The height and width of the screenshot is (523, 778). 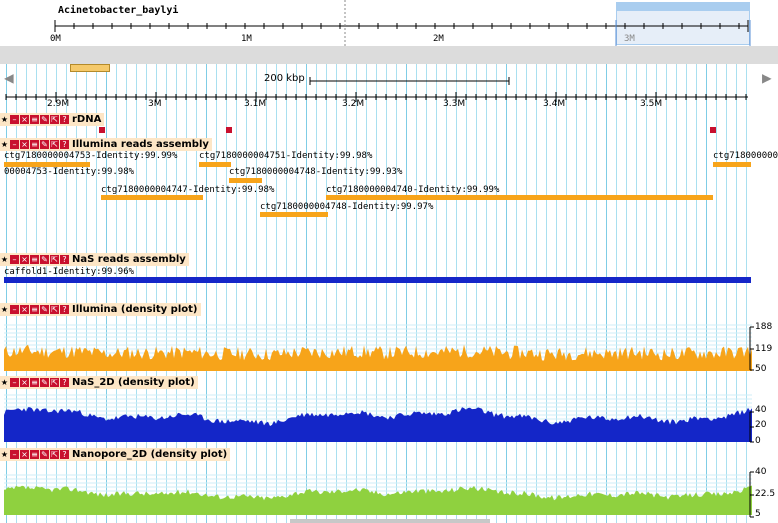 I want to click on track-header-illumina-assembly: ★ – × ≡ ✎ ⇱ ? Illumina reads assembly, so click(x=106, y=144).